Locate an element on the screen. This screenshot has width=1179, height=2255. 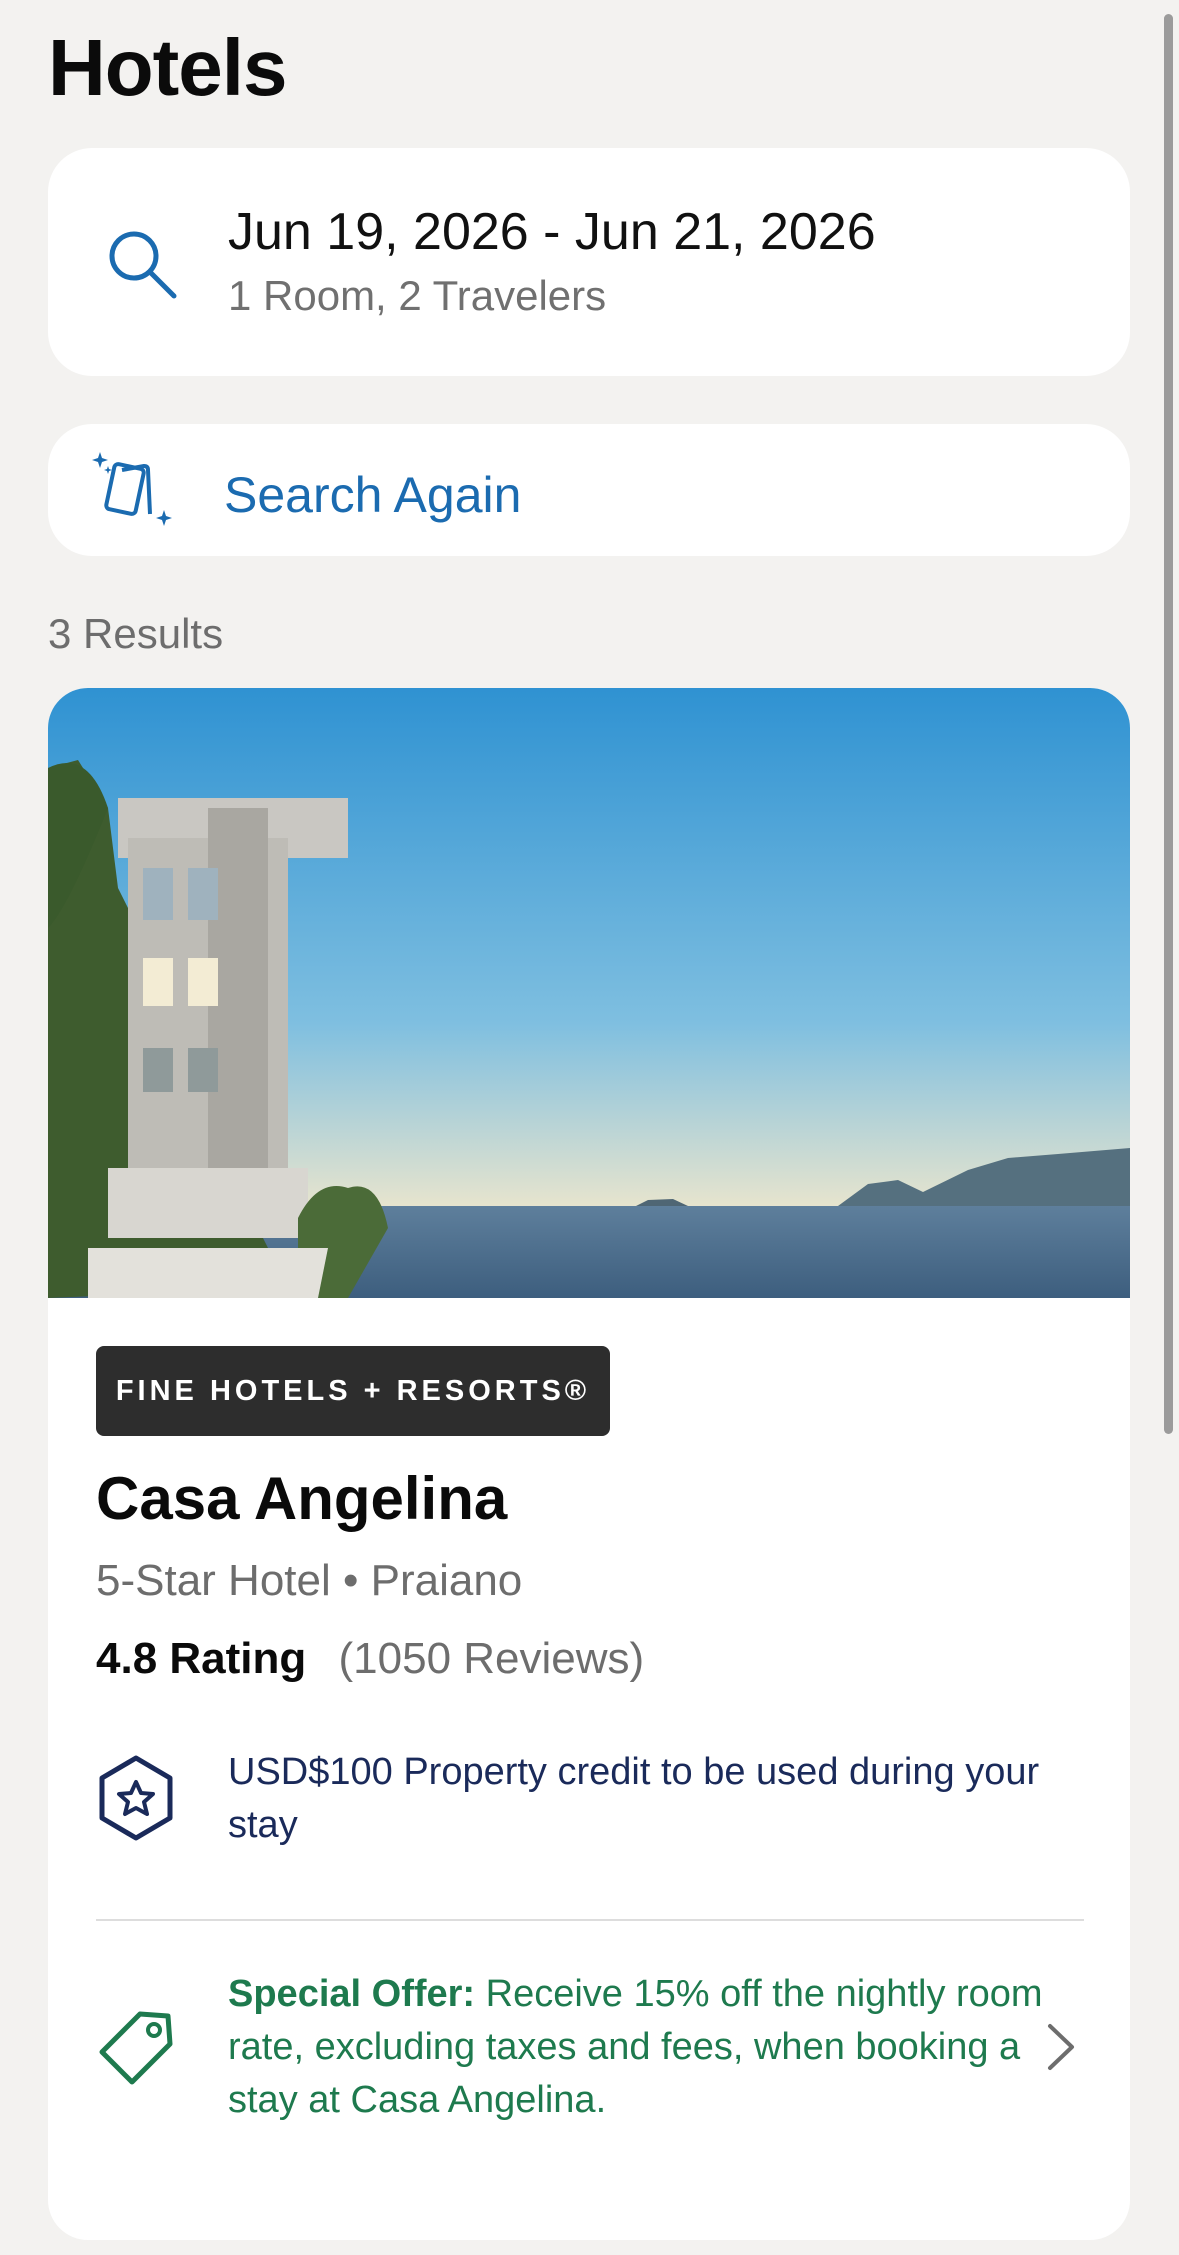
rating-line: 4.8 Rating (1050 Reviews) is located at coordinates (370, 1659).